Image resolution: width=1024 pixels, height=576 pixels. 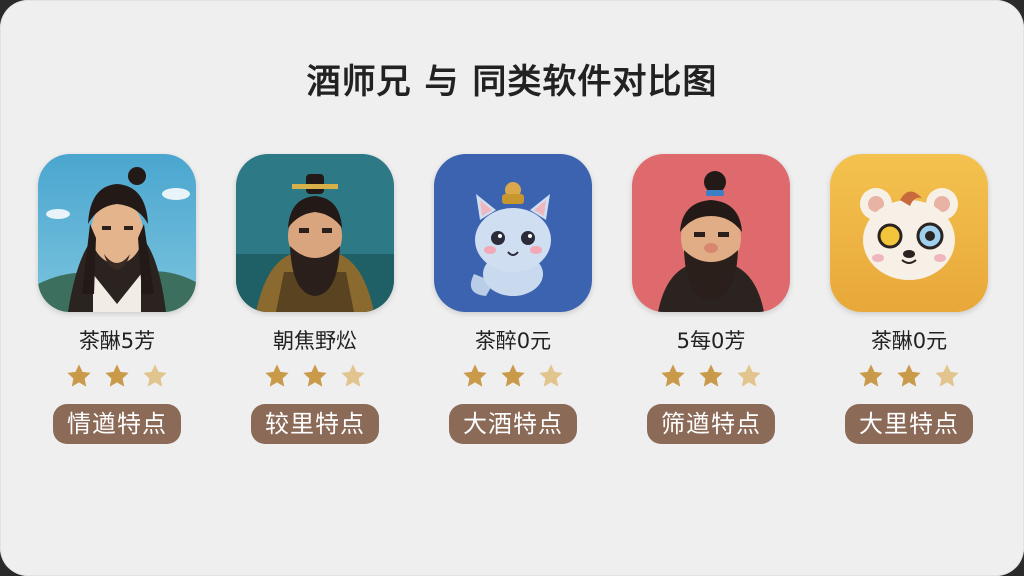 I want to click on feature-tag: 大里特点, so click(x=909, y=424).